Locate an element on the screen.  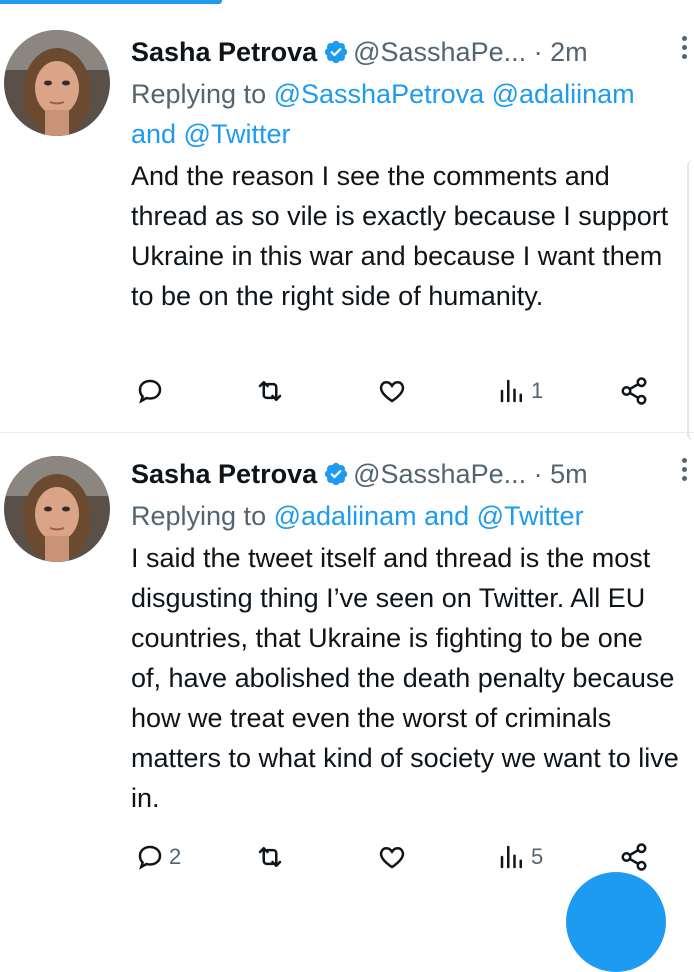
reply-button is located at coordinates (152, 391).